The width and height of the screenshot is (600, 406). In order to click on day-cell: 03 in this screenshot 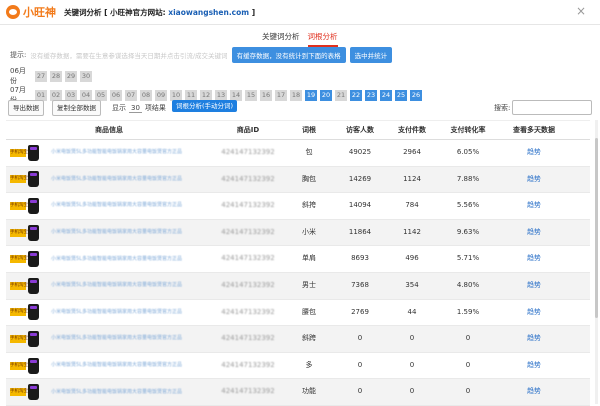, I will do `click(71, 95)`.